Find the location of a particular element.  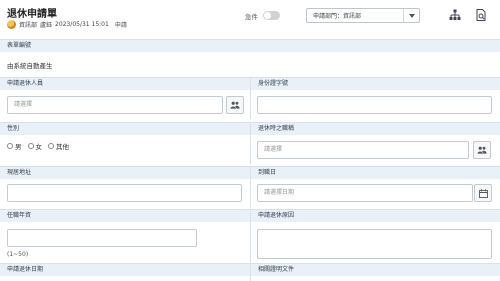

urgent-toggle is located at coordinates (271, 15).